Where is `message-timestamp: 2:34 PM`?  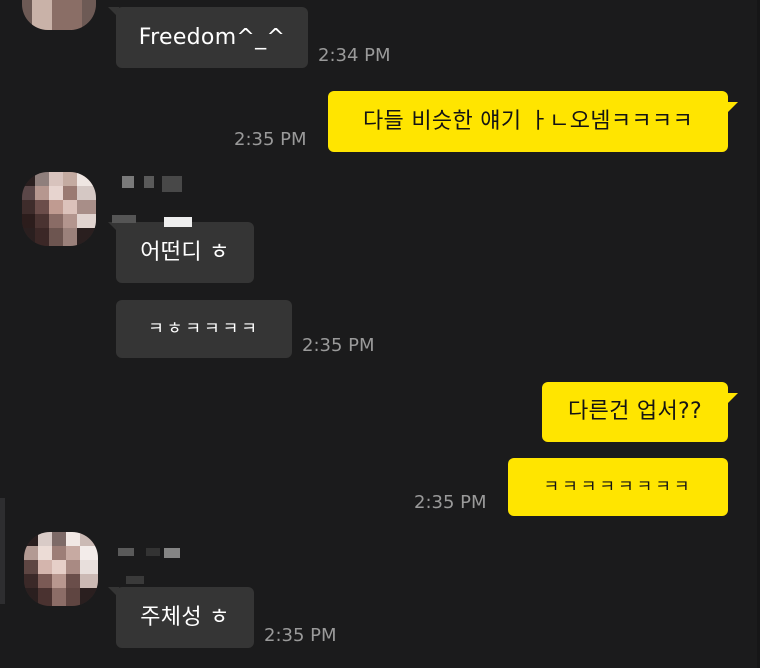
message-timestamp: 2:34 PM is located at coordinates (354, 55).